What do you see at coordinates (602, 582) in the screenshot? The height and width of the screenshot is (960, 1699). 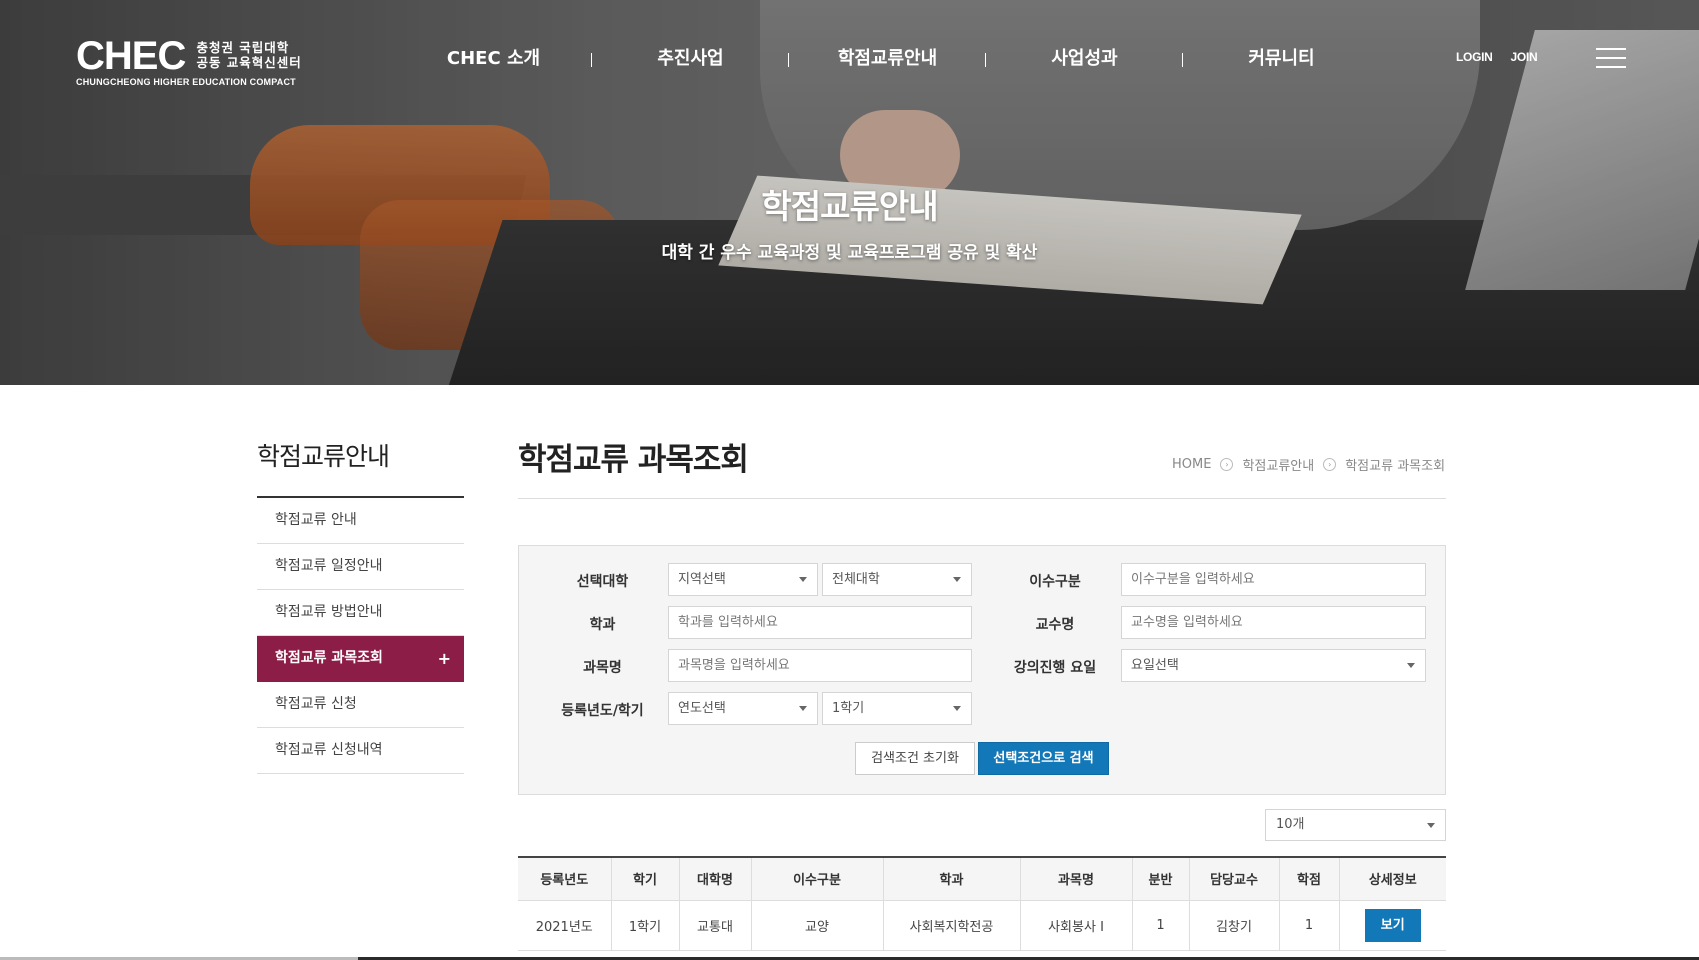 I see `label-university: 선택대학` at bounding box center [602, 582].